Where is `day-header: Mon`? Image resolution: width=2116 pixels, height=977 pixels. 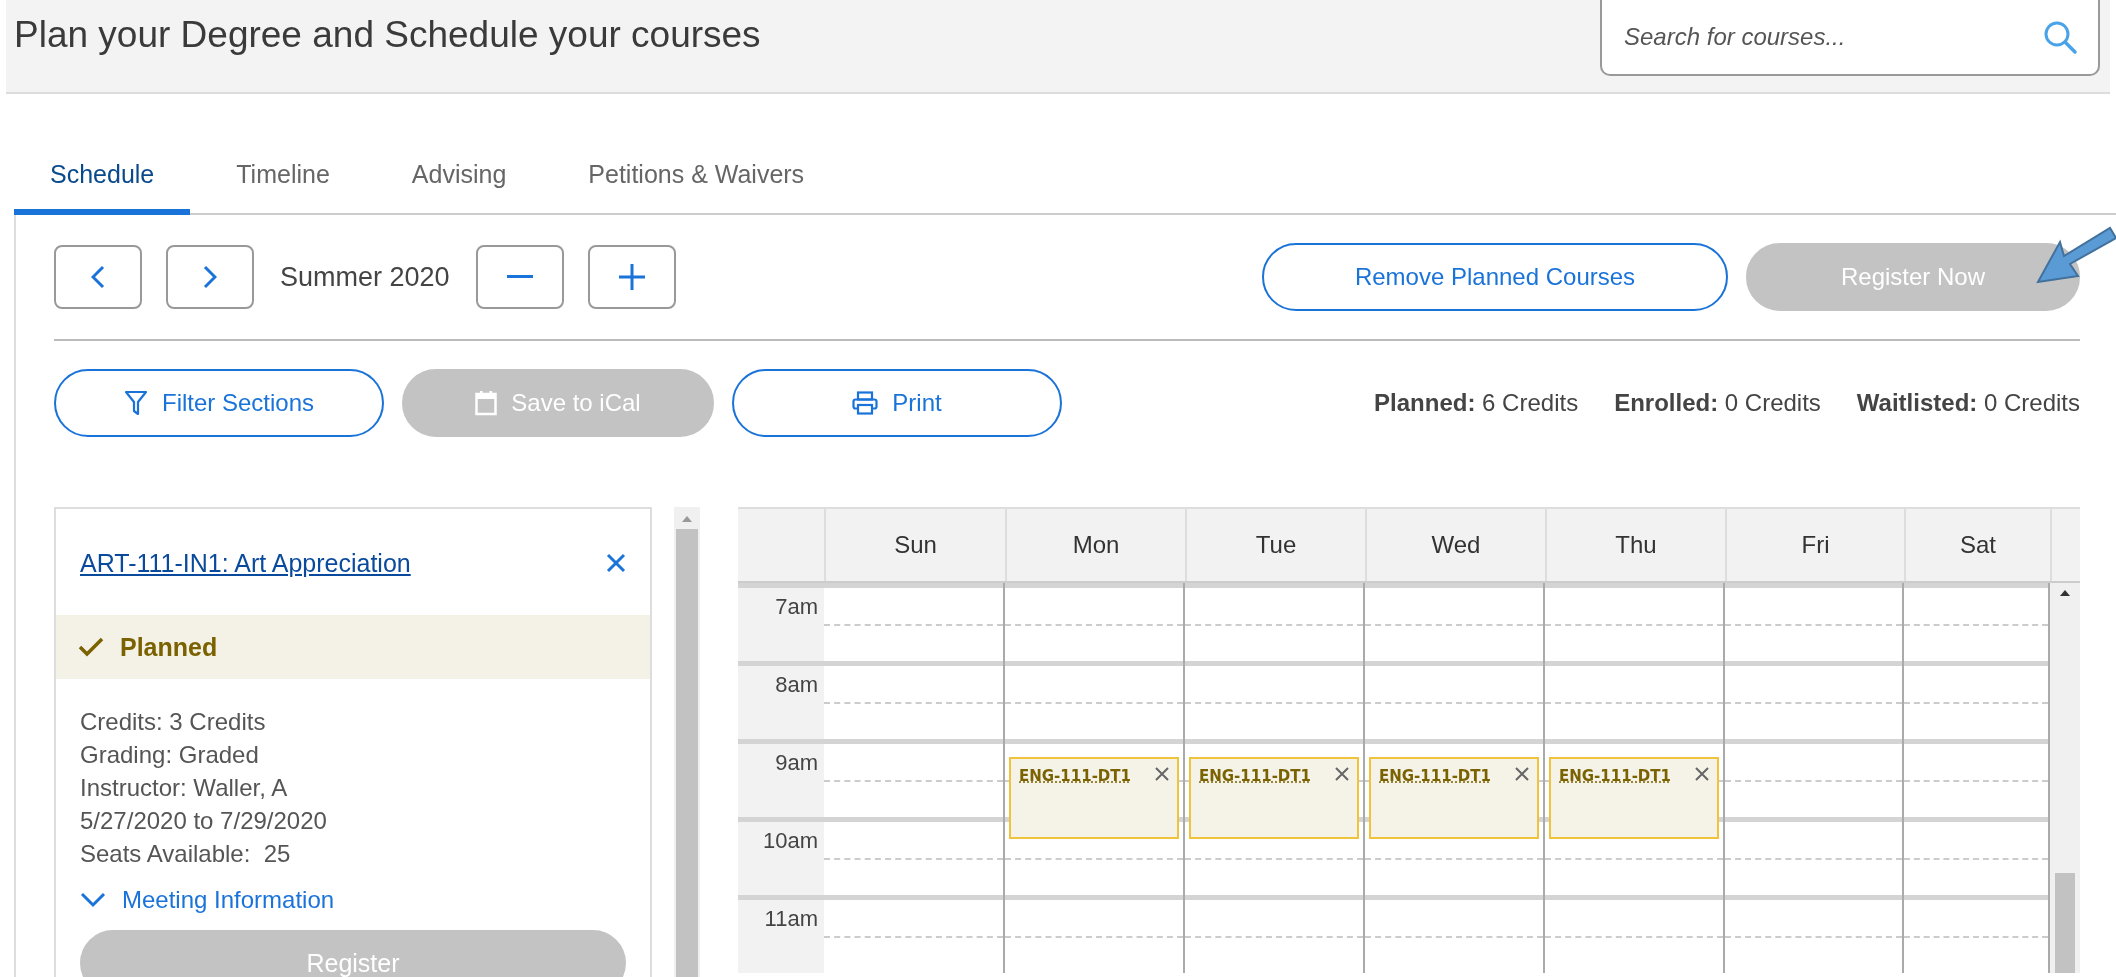
day-header: Mon is located at coordinates (1097, 545).